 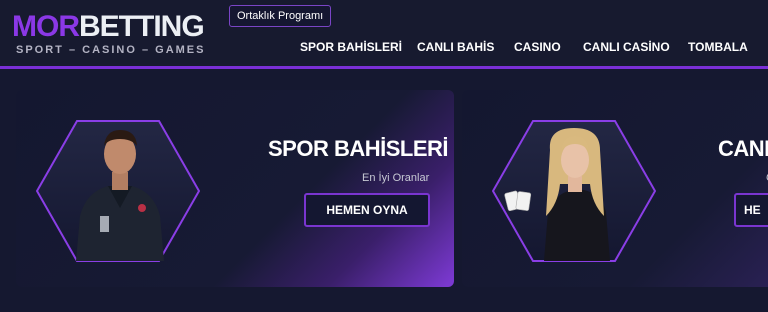 What do you see at coordinates (142, 26) in the screenshot?
I see `logo-betting-text: BETTING` at bounding box center [142, 26].